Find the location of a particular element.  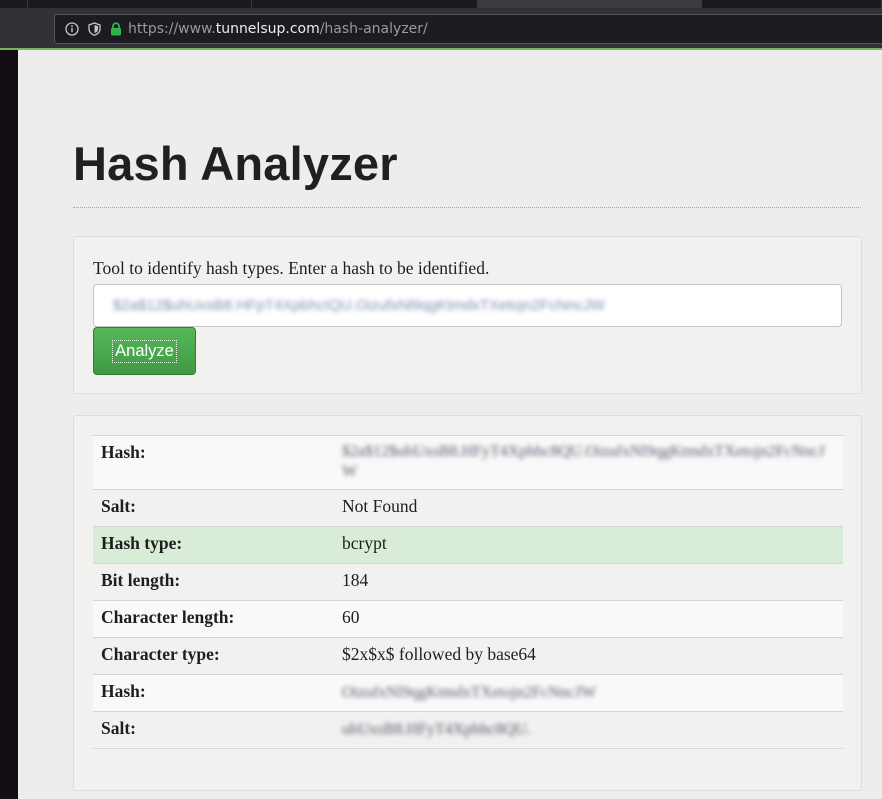

page-title: Hash Analyzer is located at coordinates (235, 163).